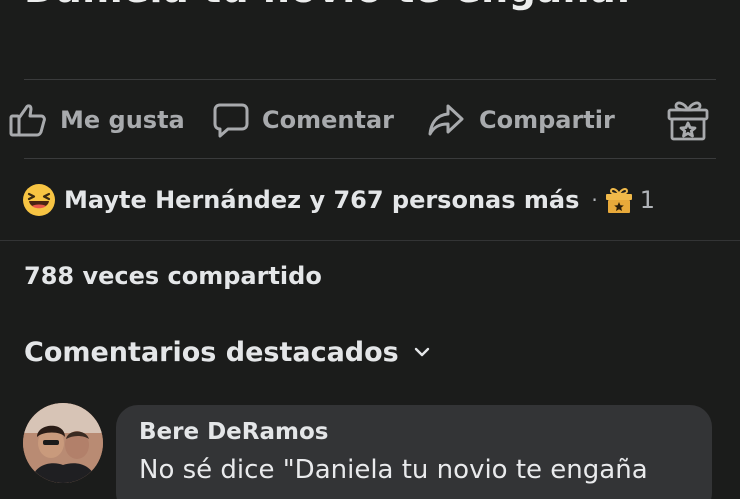 Image resolution: width=740 pixels, height=499 pixels. I want to click on gift-count: 1, so click(647, 200).